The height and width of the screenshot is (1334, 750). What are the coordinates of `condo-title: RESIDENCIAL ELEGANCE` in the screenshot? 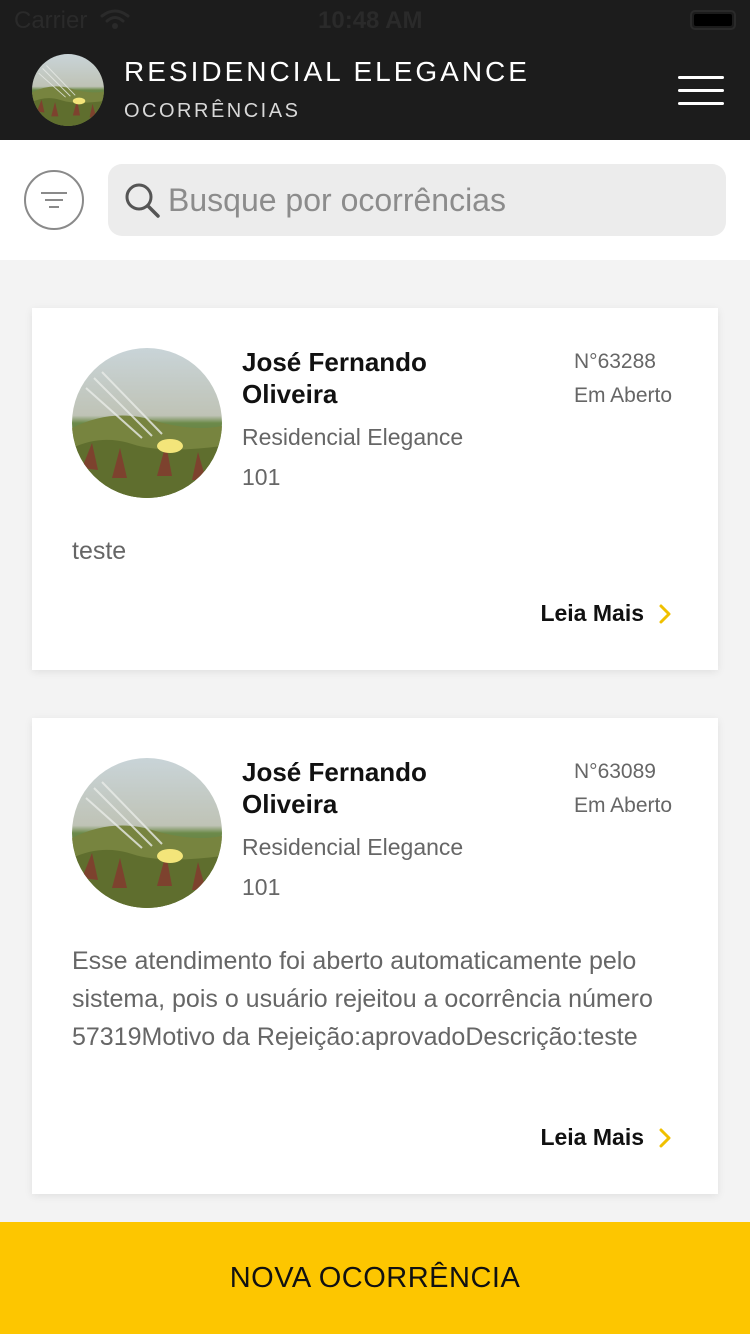 It's located at (327, 71).